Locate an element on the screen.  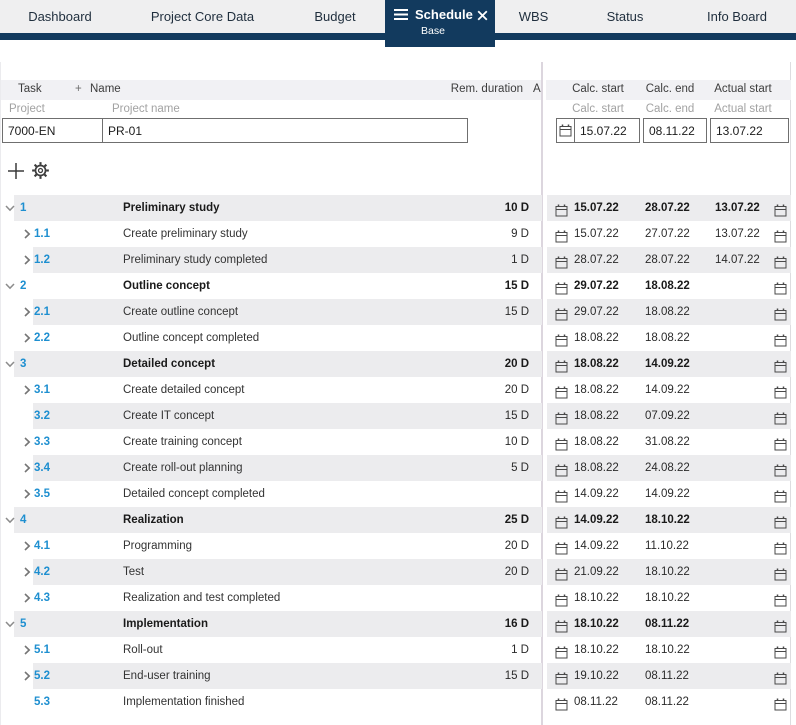
task-number-link: 1.2 is located at coordinates (42, 260).